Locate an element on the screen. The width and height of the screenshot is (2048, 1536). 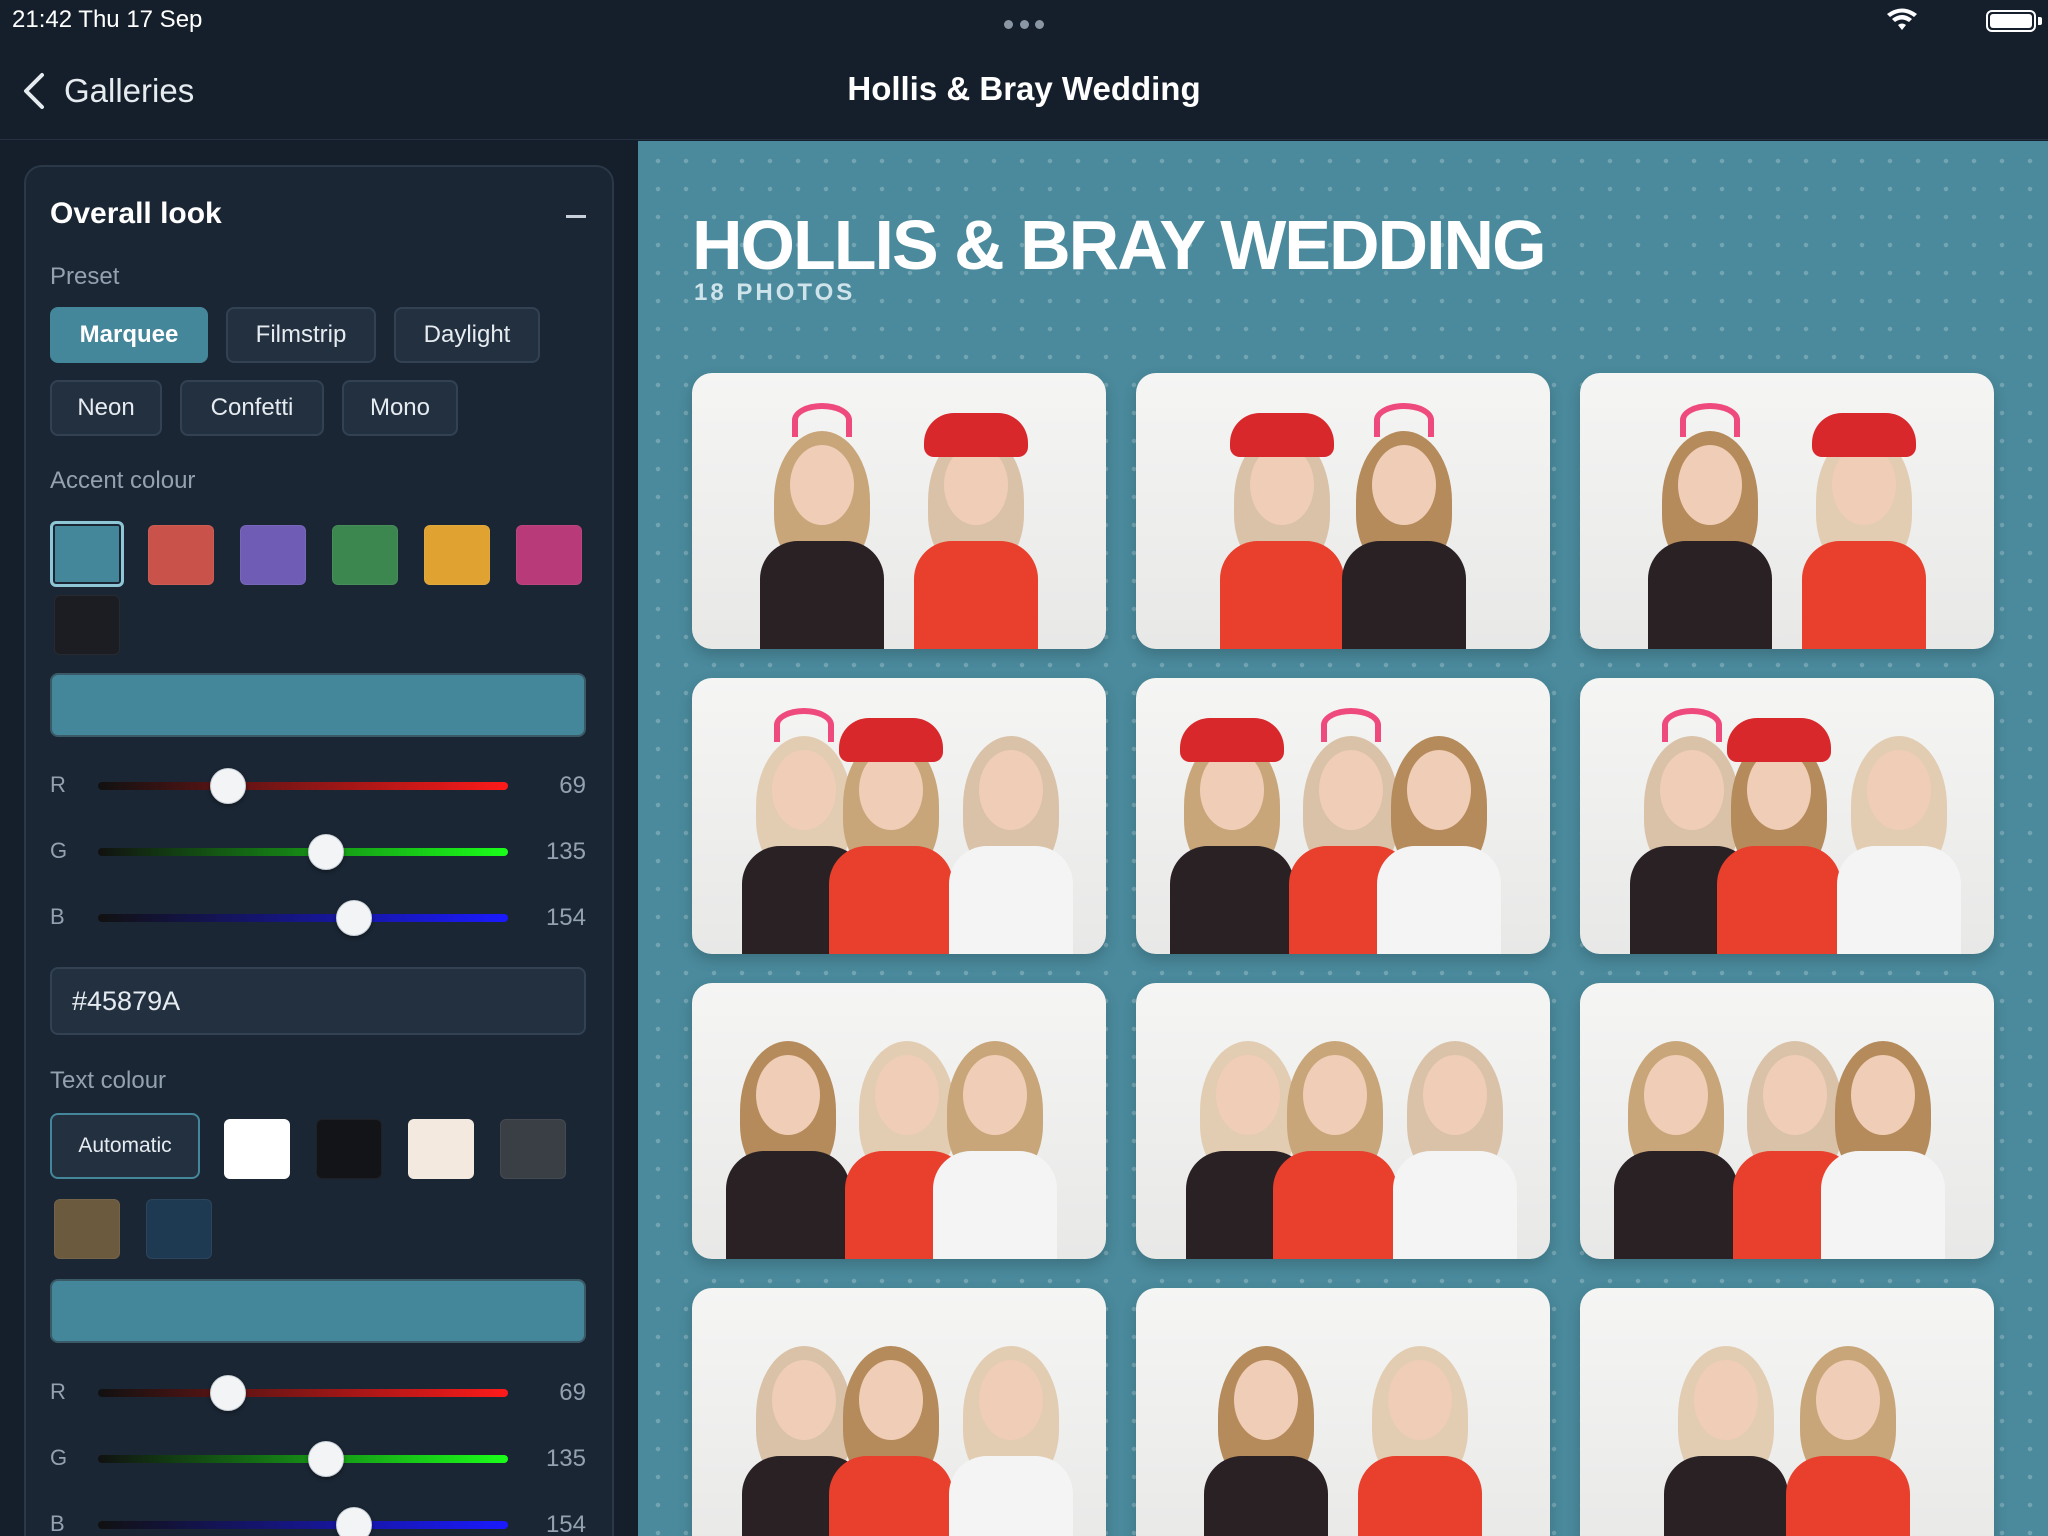
text-red-slider: R 69 is located at coordinates (318, 1393).